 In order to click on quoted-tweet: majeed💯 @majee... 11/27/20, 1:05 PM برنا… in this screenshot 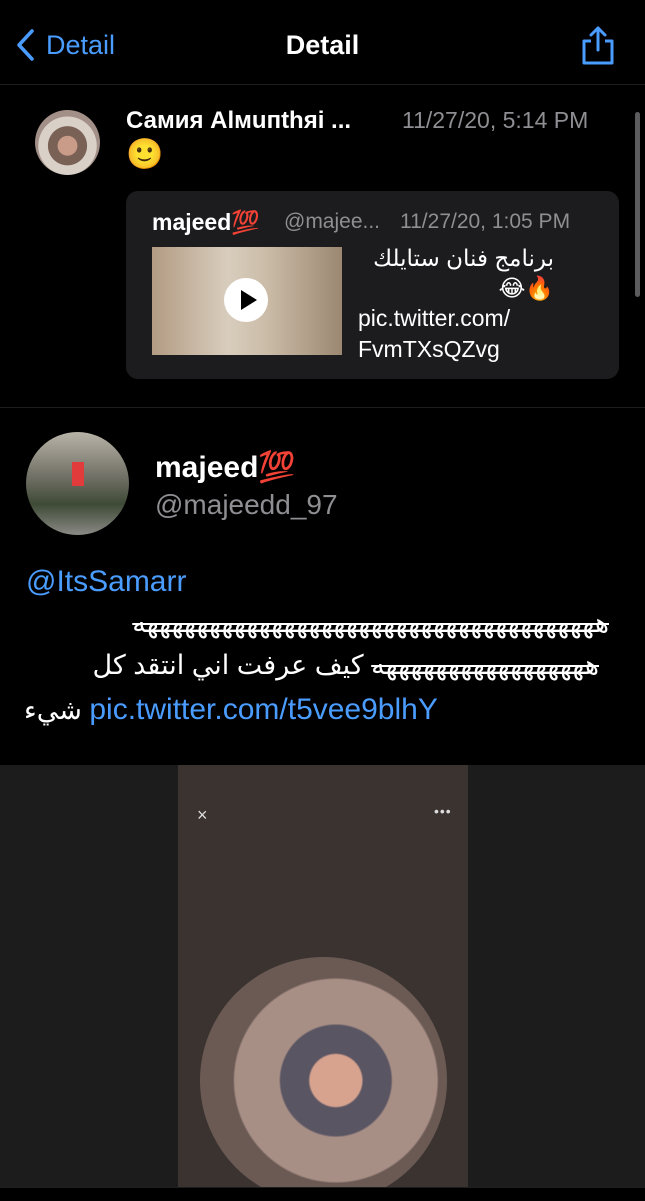, I will do `click(372, 285)`.